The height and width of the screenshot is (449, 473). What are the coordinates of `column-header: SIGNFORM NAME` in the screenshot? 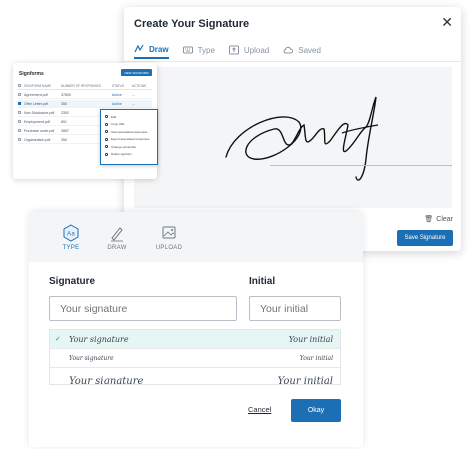 It's located at (38, 86).